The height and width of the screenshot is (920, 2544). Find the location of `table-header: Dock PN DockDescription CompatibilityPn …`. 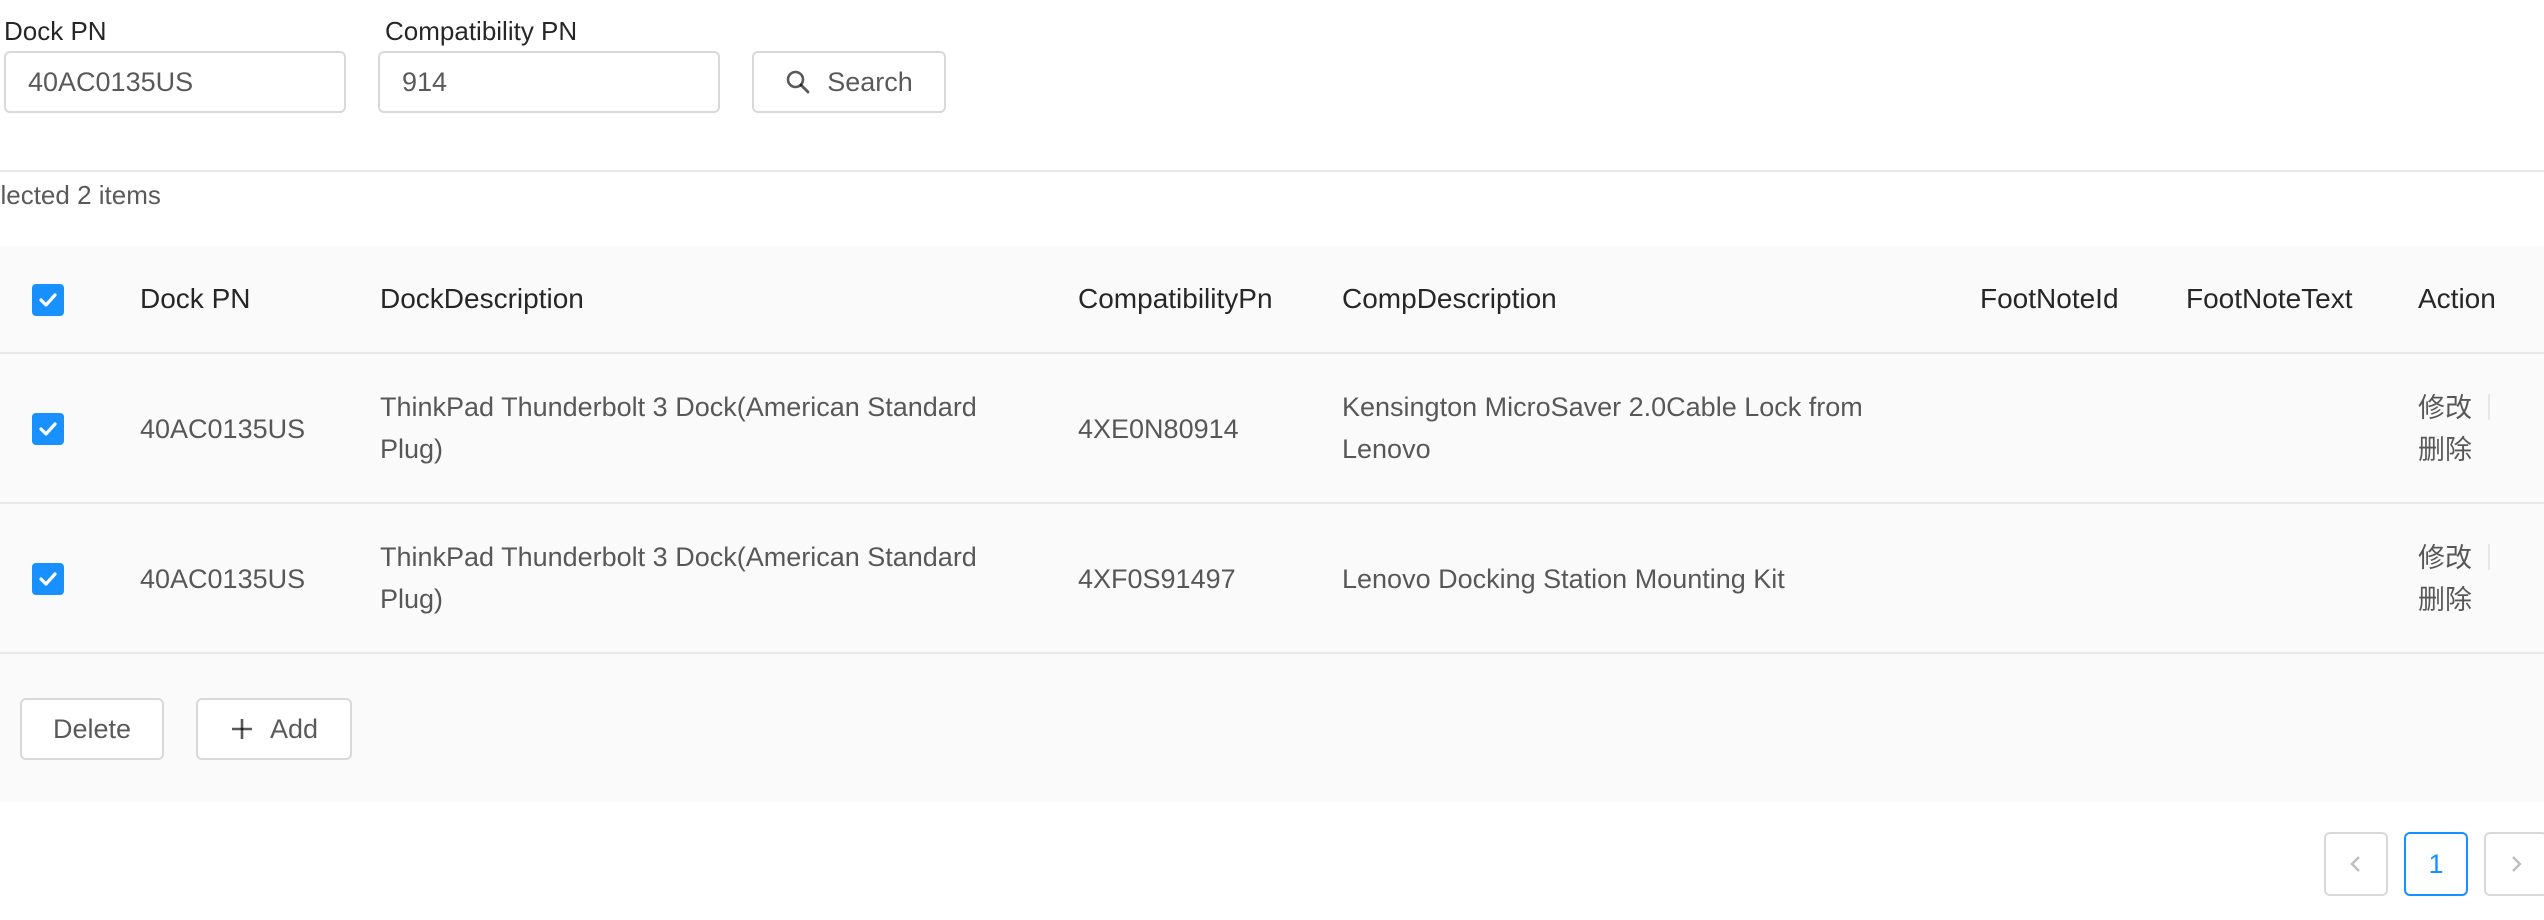

table-header: Dock PN DockDescription CompatibilityPn … is located at coordinates (1272, 300).